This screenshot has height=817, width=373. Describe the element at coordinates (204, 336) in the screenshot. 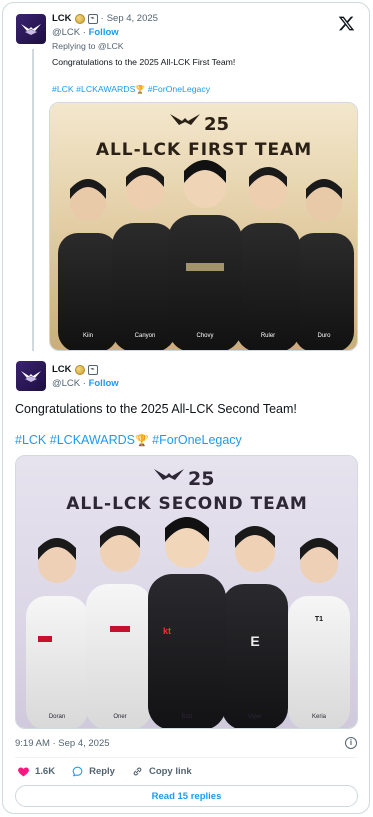

I see `player-name: Chovy` at that location.